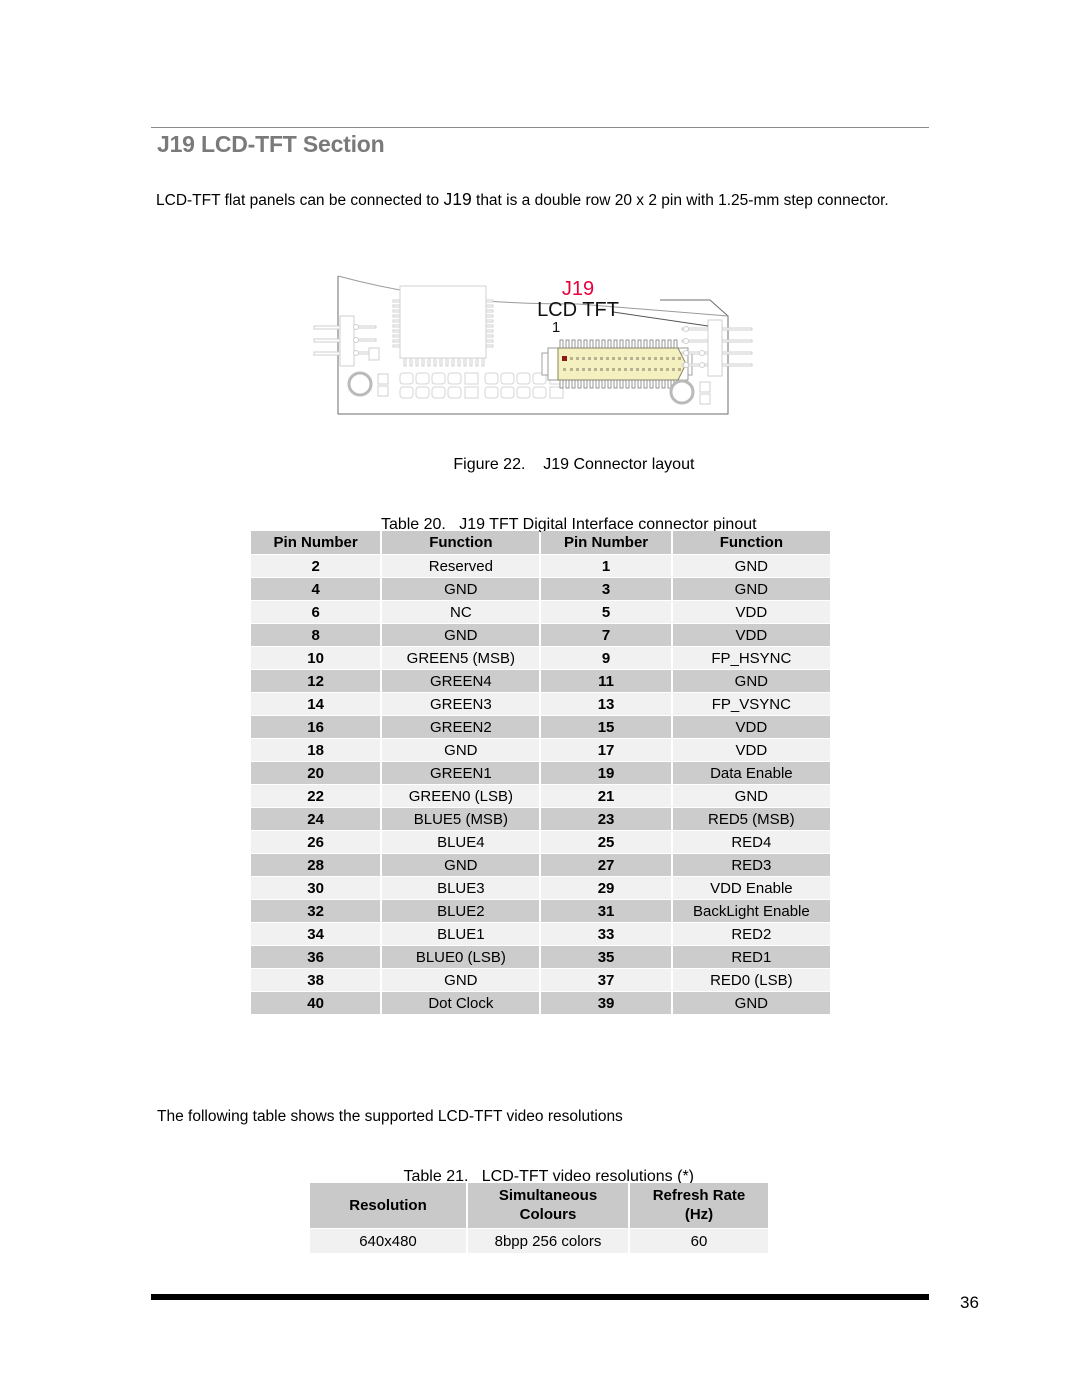  Describe the element at coordinates (316, 589) in the screenshot. I see `cell-pin-left: 4` at that location.